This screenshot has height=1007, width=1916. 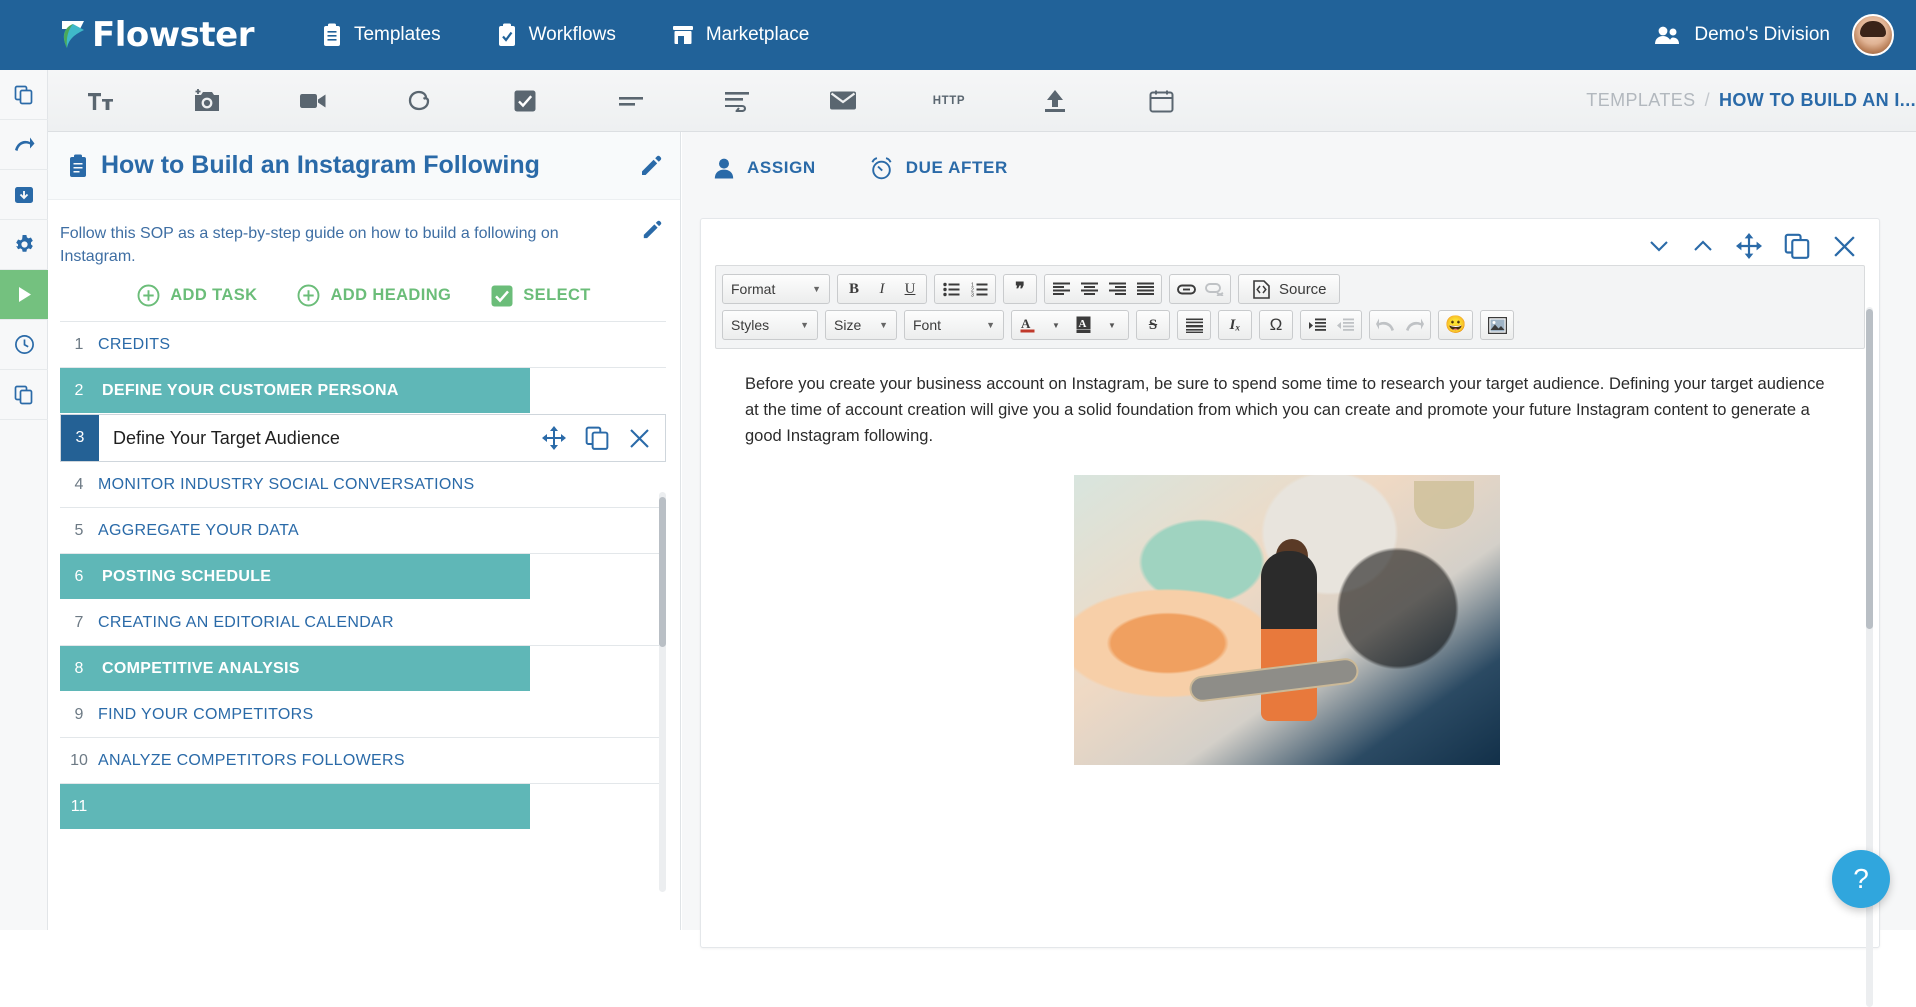 I want to click on insert-image-icon, so click(x=1497, y=325).